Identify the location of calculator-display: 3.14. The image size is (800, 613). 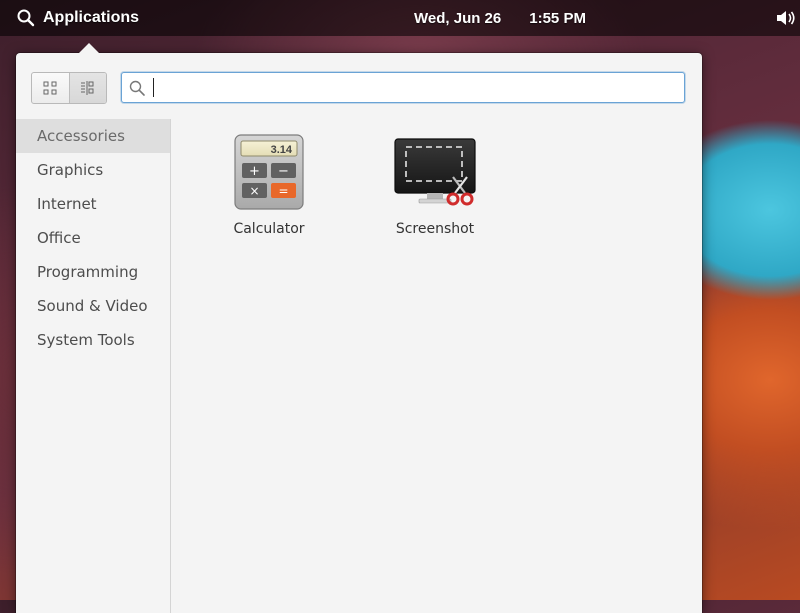
(282, 150).